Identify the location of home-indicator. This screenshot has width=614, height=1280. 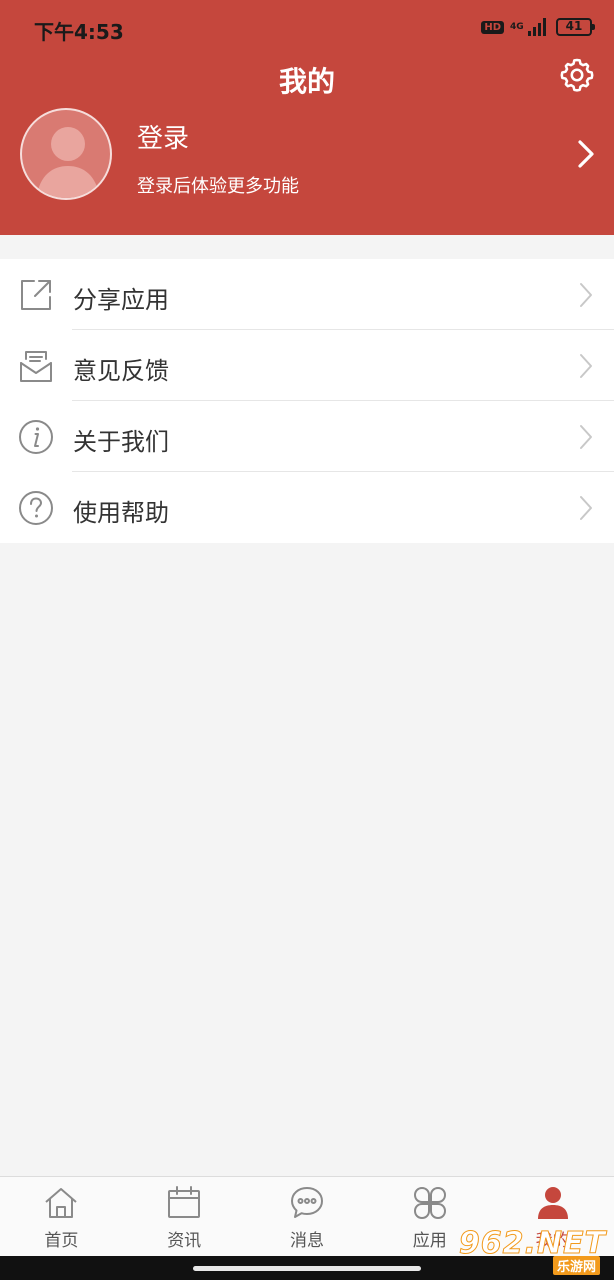
(307, 1268).